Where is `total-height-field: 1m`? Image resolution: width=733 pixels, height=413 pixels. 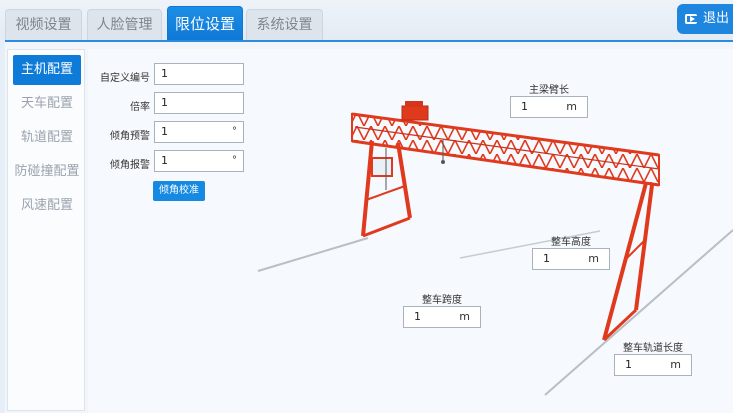
total-height-field: 1m is located at coordinates (571, 259).